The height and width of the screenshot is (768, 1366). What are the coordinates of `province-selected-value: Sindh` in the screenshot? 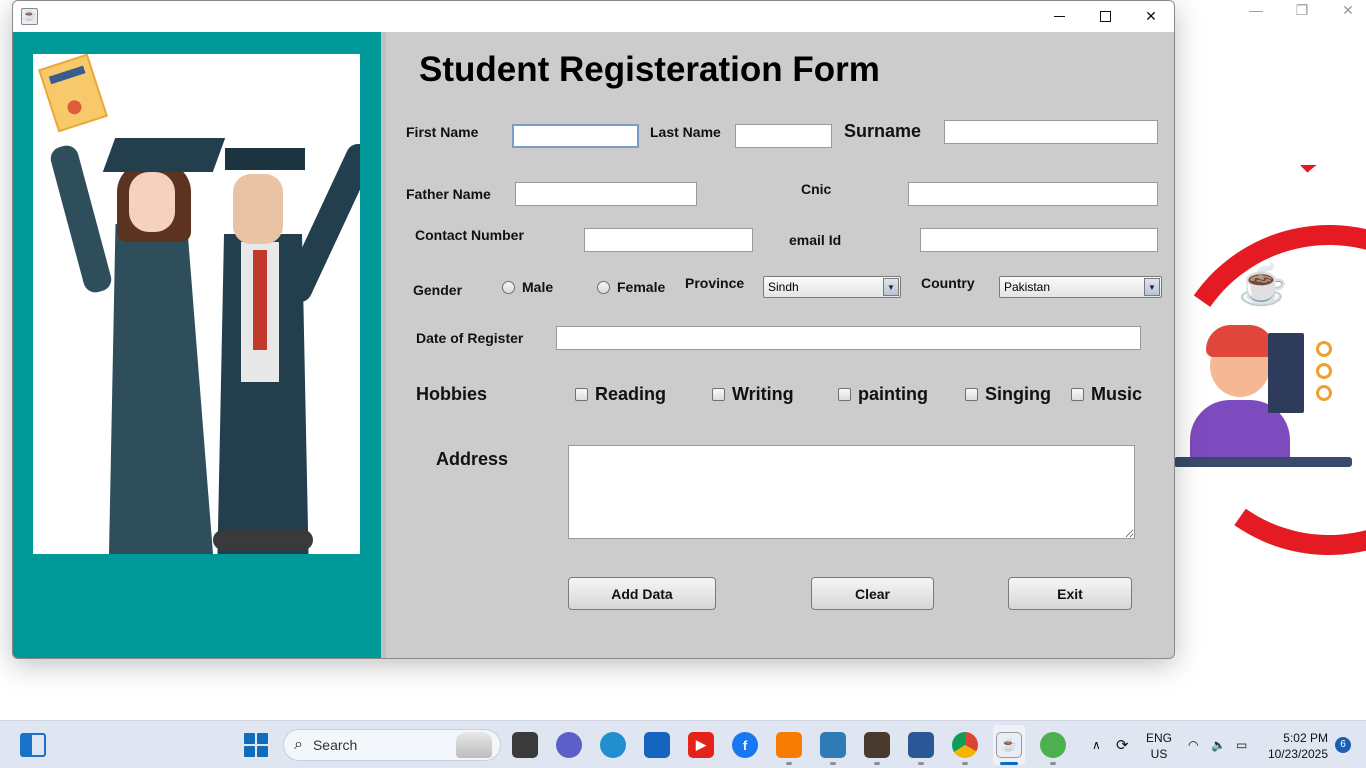 It's located at (783, 287).